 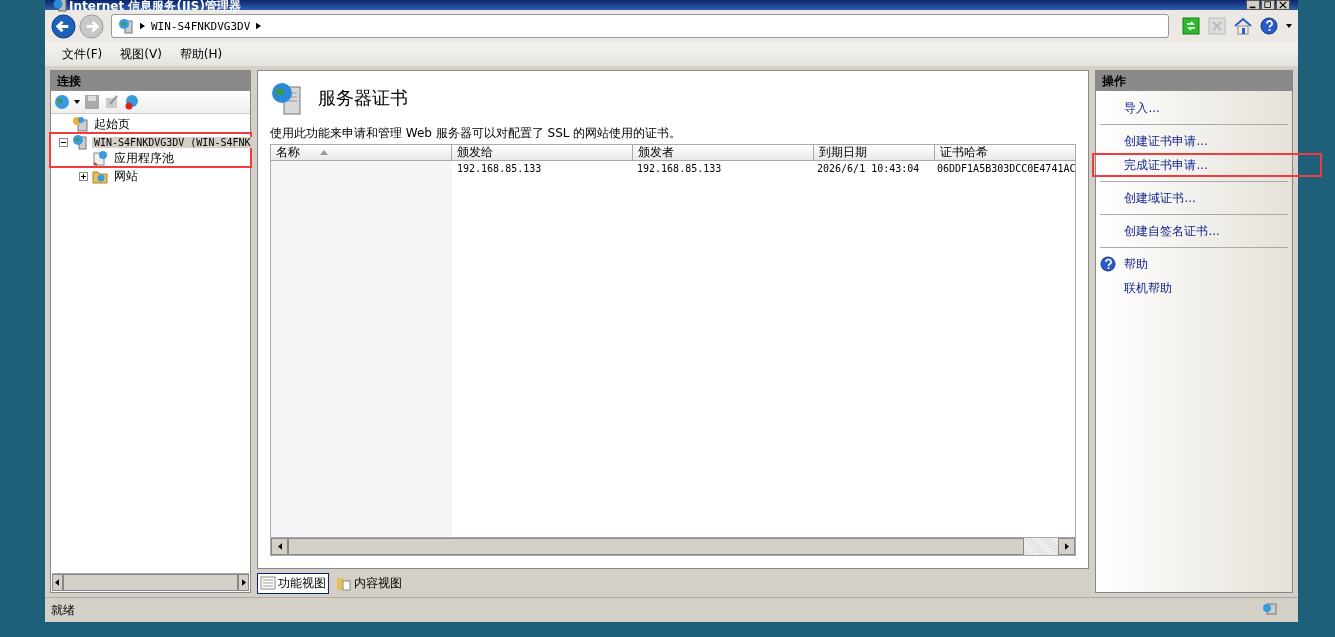 I want to click on sort-ascending-icon, so click(x=324, y=152).